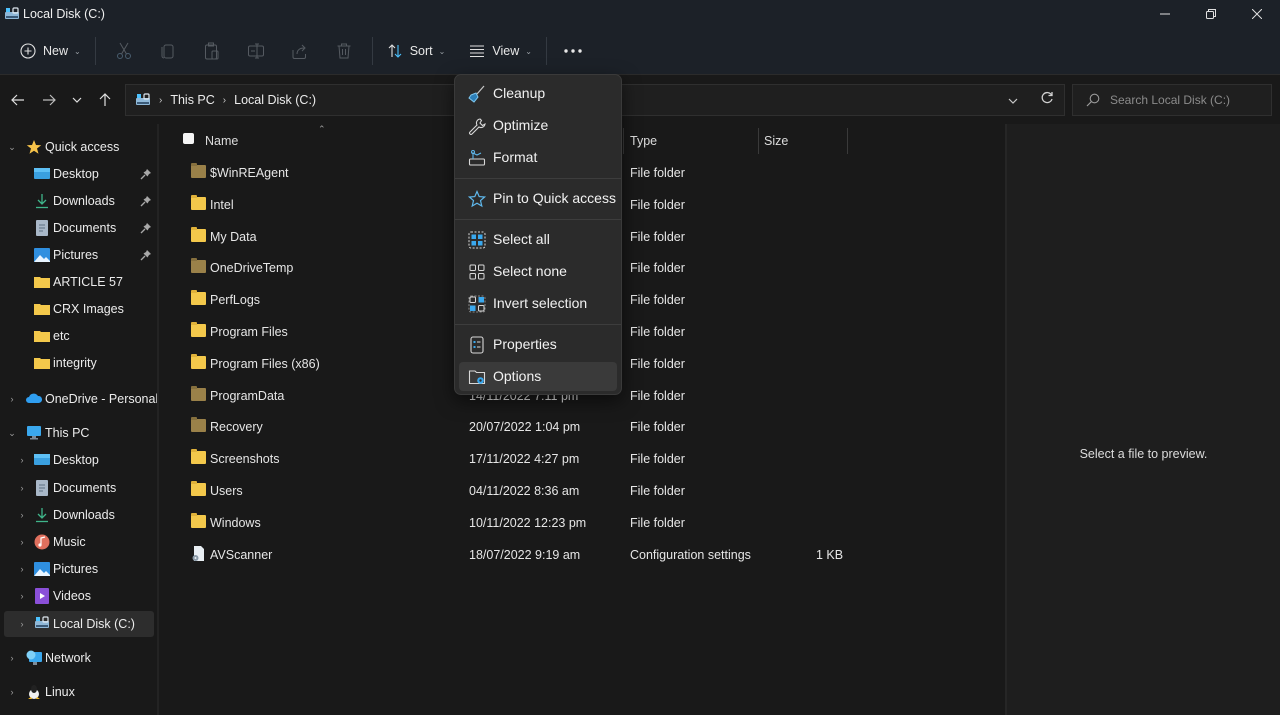 This screenshot has height=715, width=1280. Describe the element at coordinates (105, 100) in the screenshot. I see `up-button` at that location.